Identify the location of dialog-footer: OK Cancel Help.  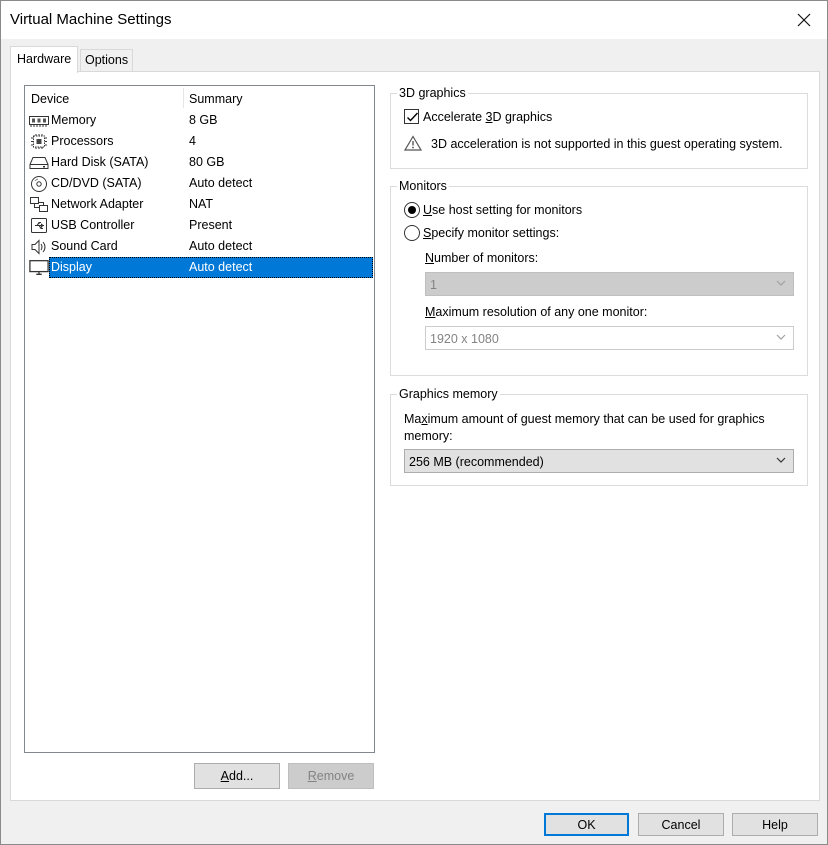
(414, 823).